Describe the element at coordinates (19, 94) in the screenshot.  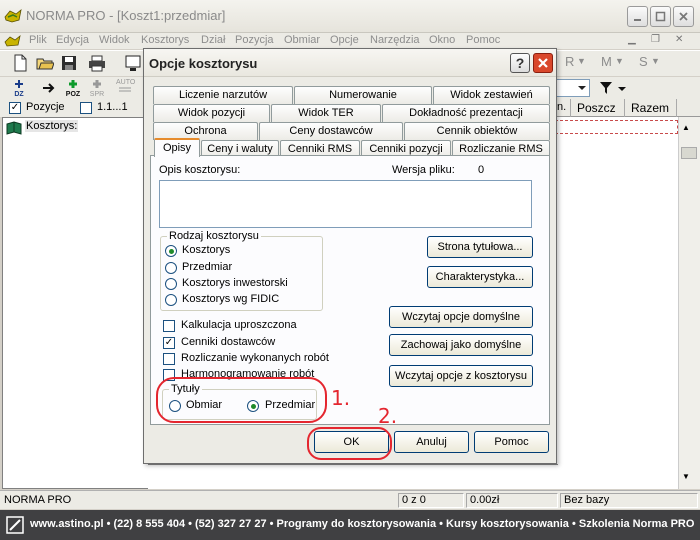
I see `dz-label: DZ` at that location.